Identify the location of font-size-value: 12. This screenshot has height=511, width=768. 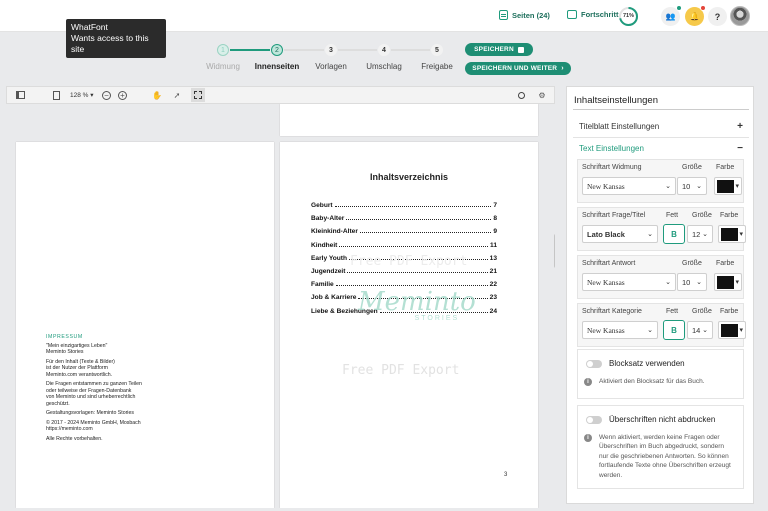
(696, 234).